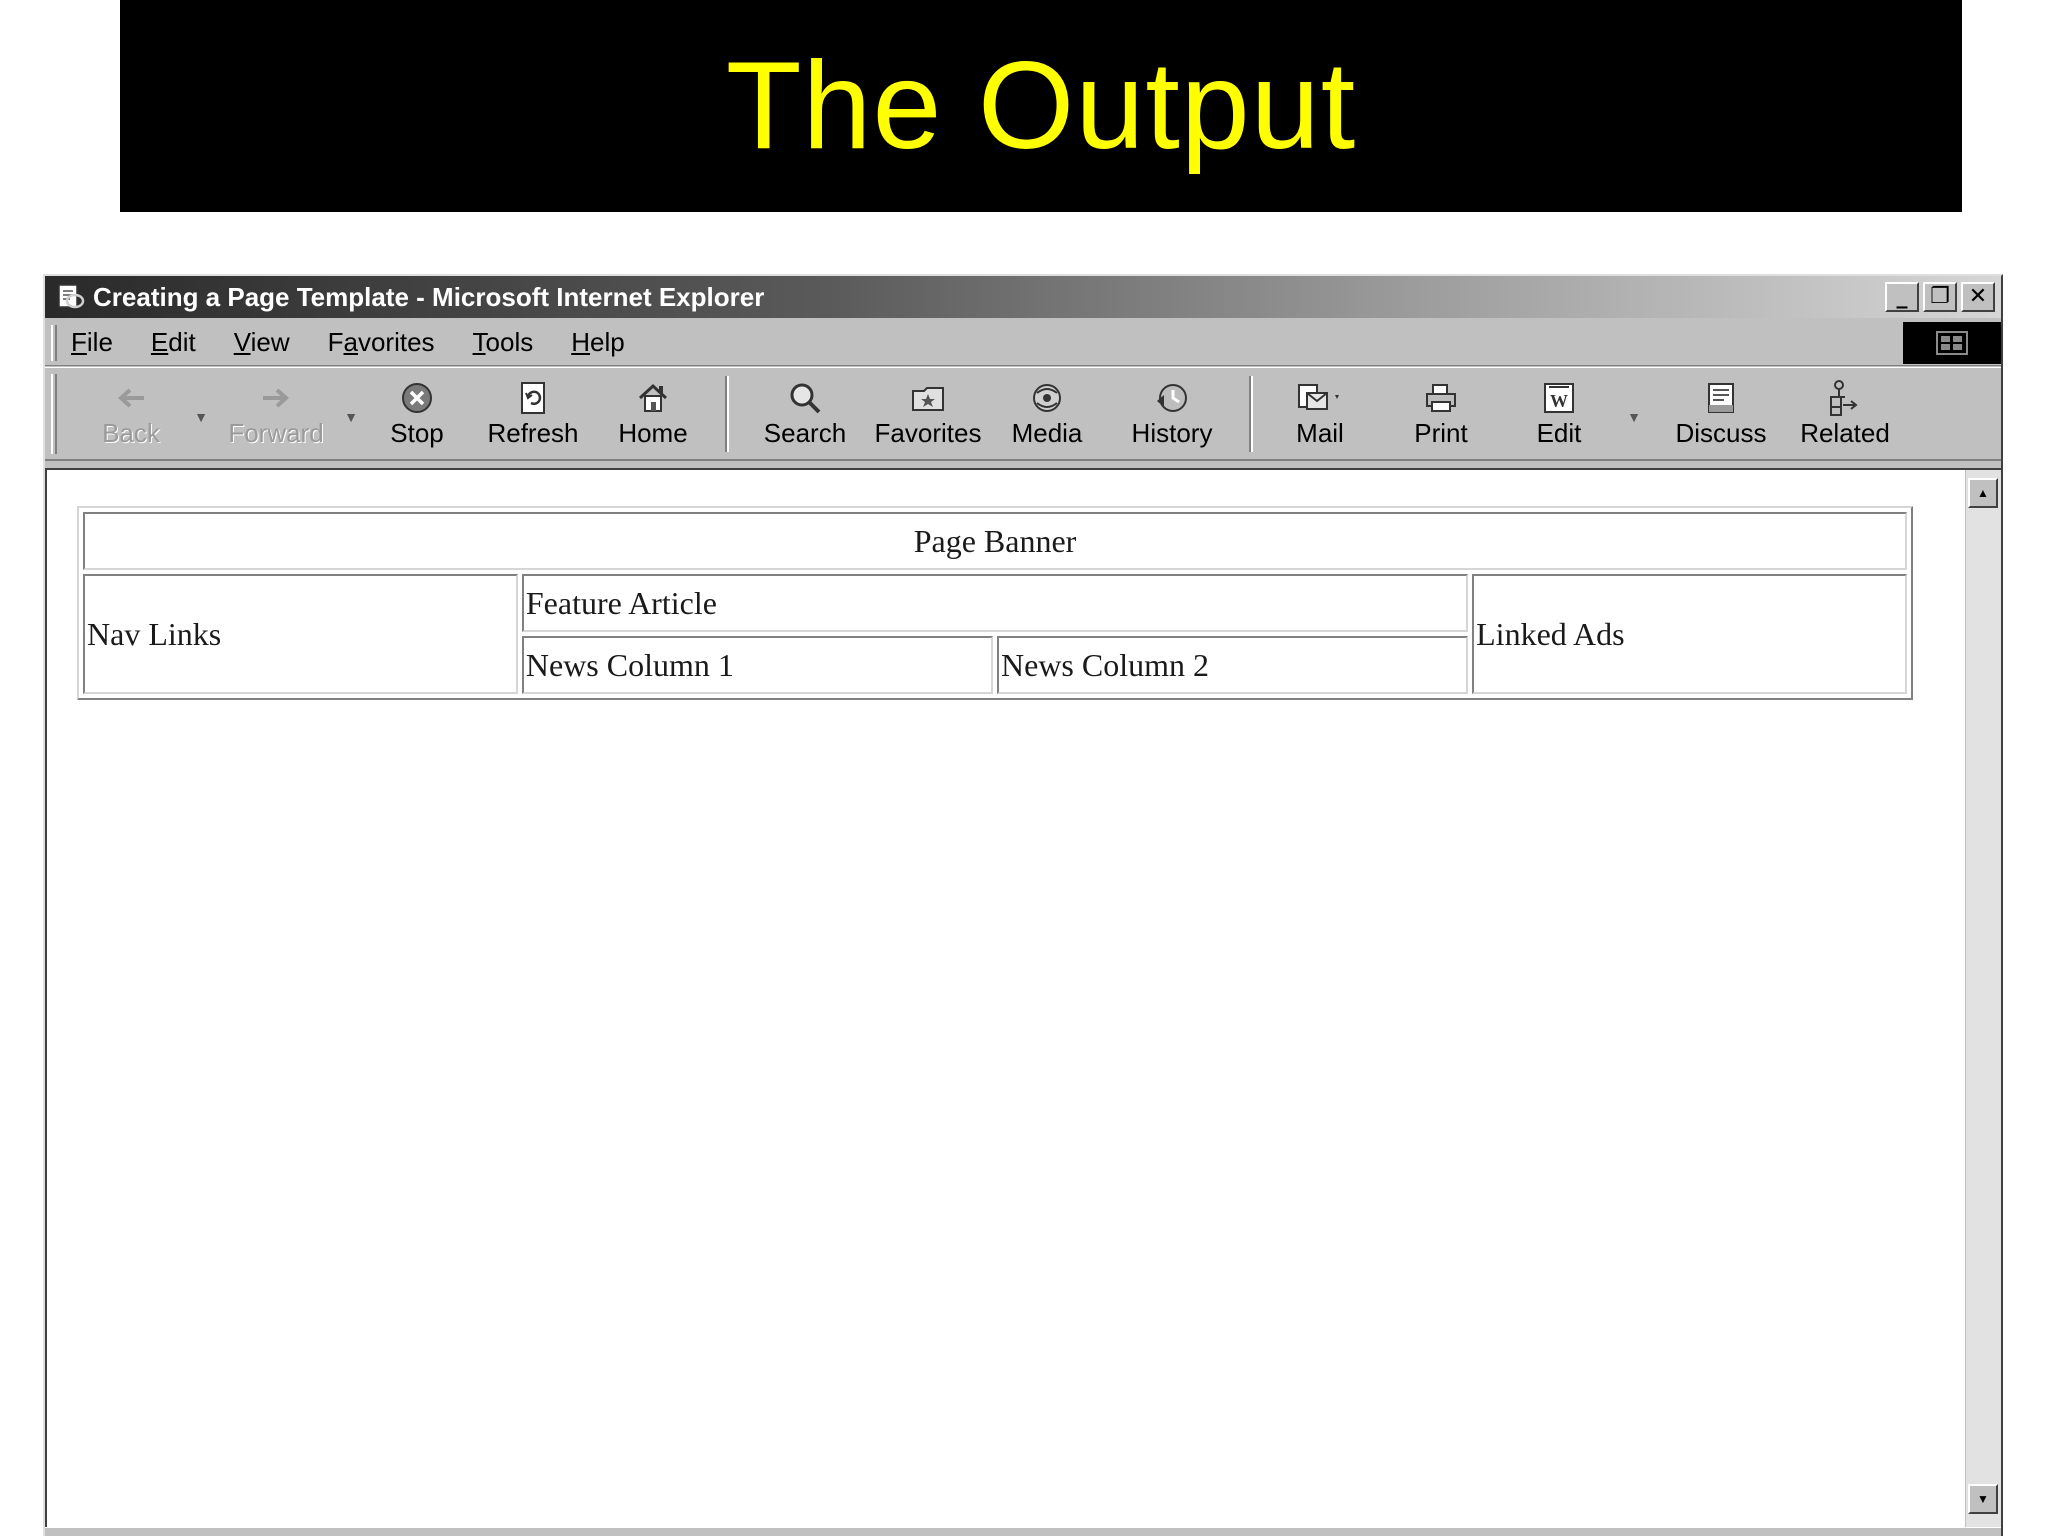 The height and width of the screenshot is (1536, 2048). What do you see at coordinates (79, 342) in the screenshot?
I see `menu-file-key: F` at bounding box center [79, 342].